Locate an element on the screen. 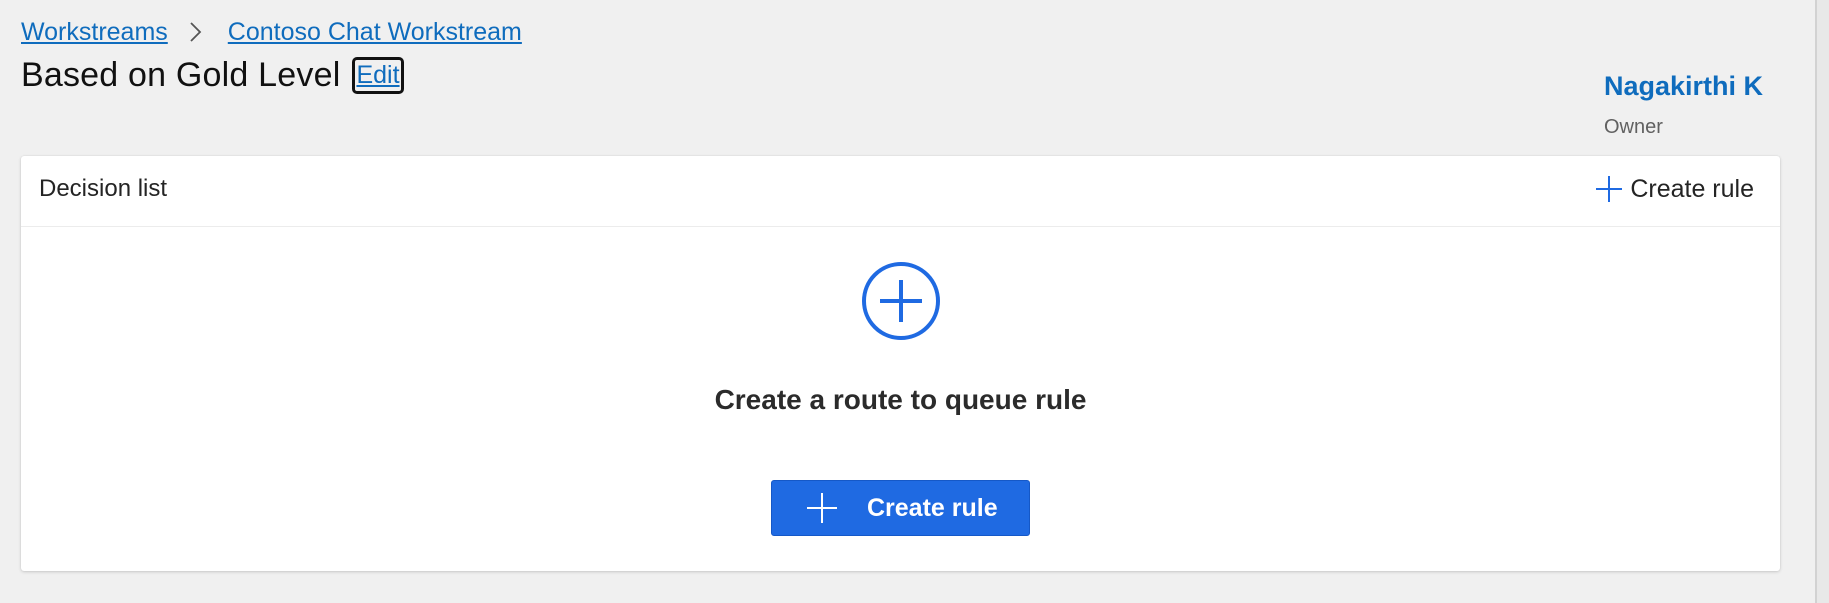 The image size is (1829, 603). edit-title-link: Edit is located at coordinates (378, 75).